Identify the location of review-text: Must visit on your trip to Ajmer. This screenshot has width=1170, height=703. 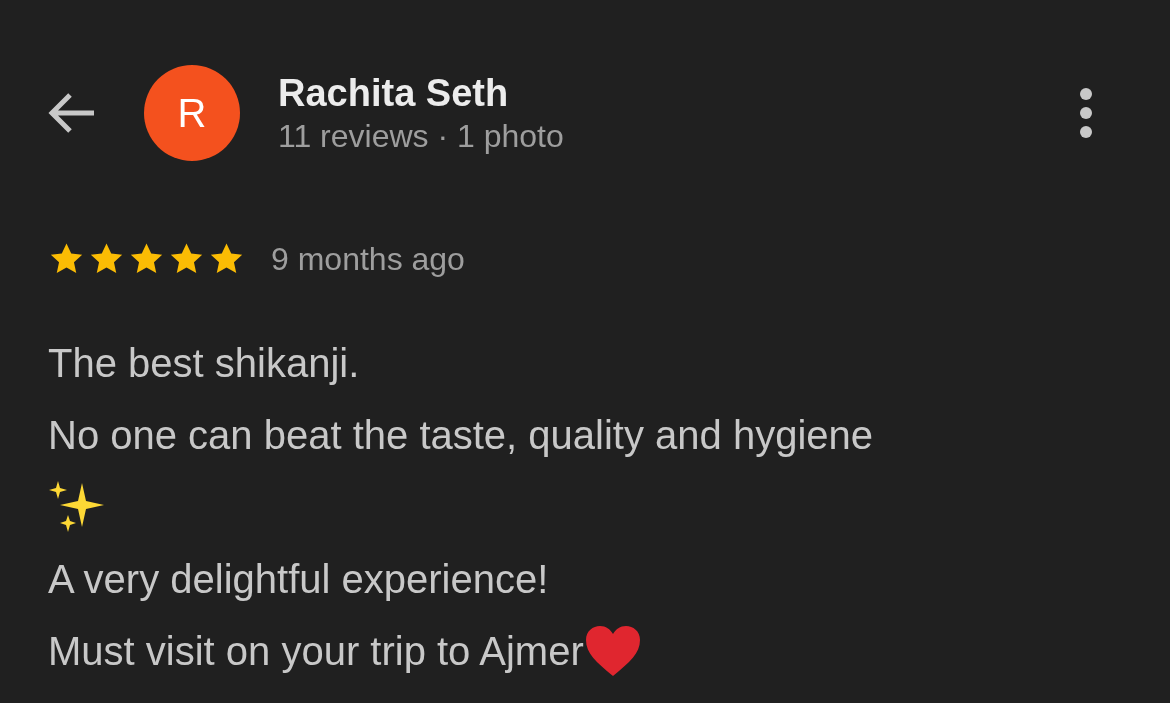
(316, 651).